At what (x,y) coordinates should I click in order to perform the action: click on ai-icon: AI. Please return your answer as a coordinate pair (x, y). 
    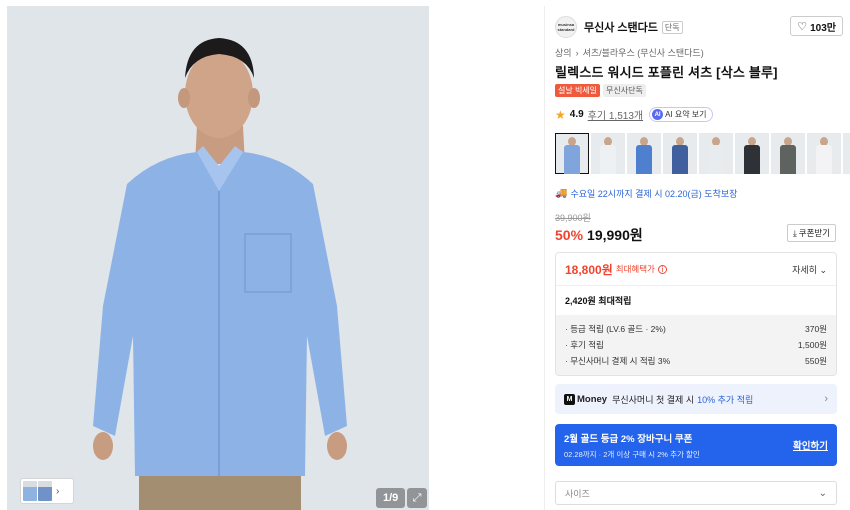
    Looking at the image, I should click on (658, 114).